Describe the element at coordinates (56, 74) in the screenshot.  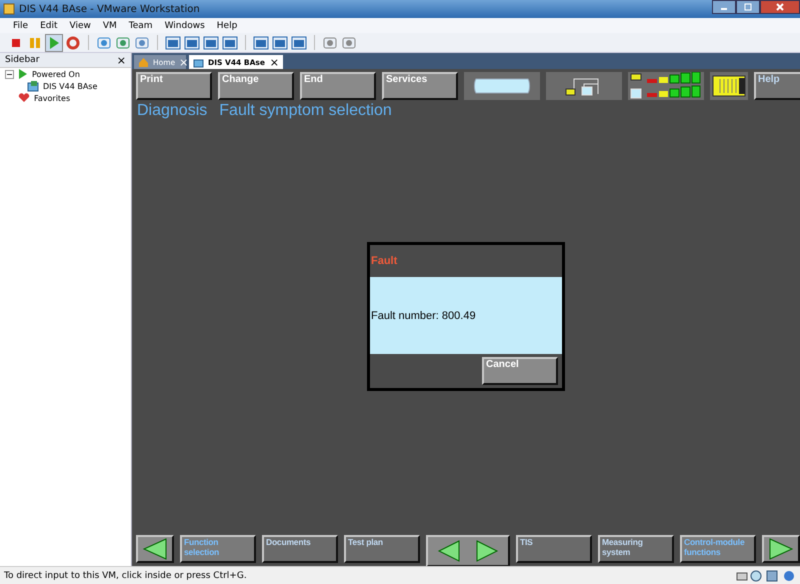
I see `tree-item: Powered On` at that location.